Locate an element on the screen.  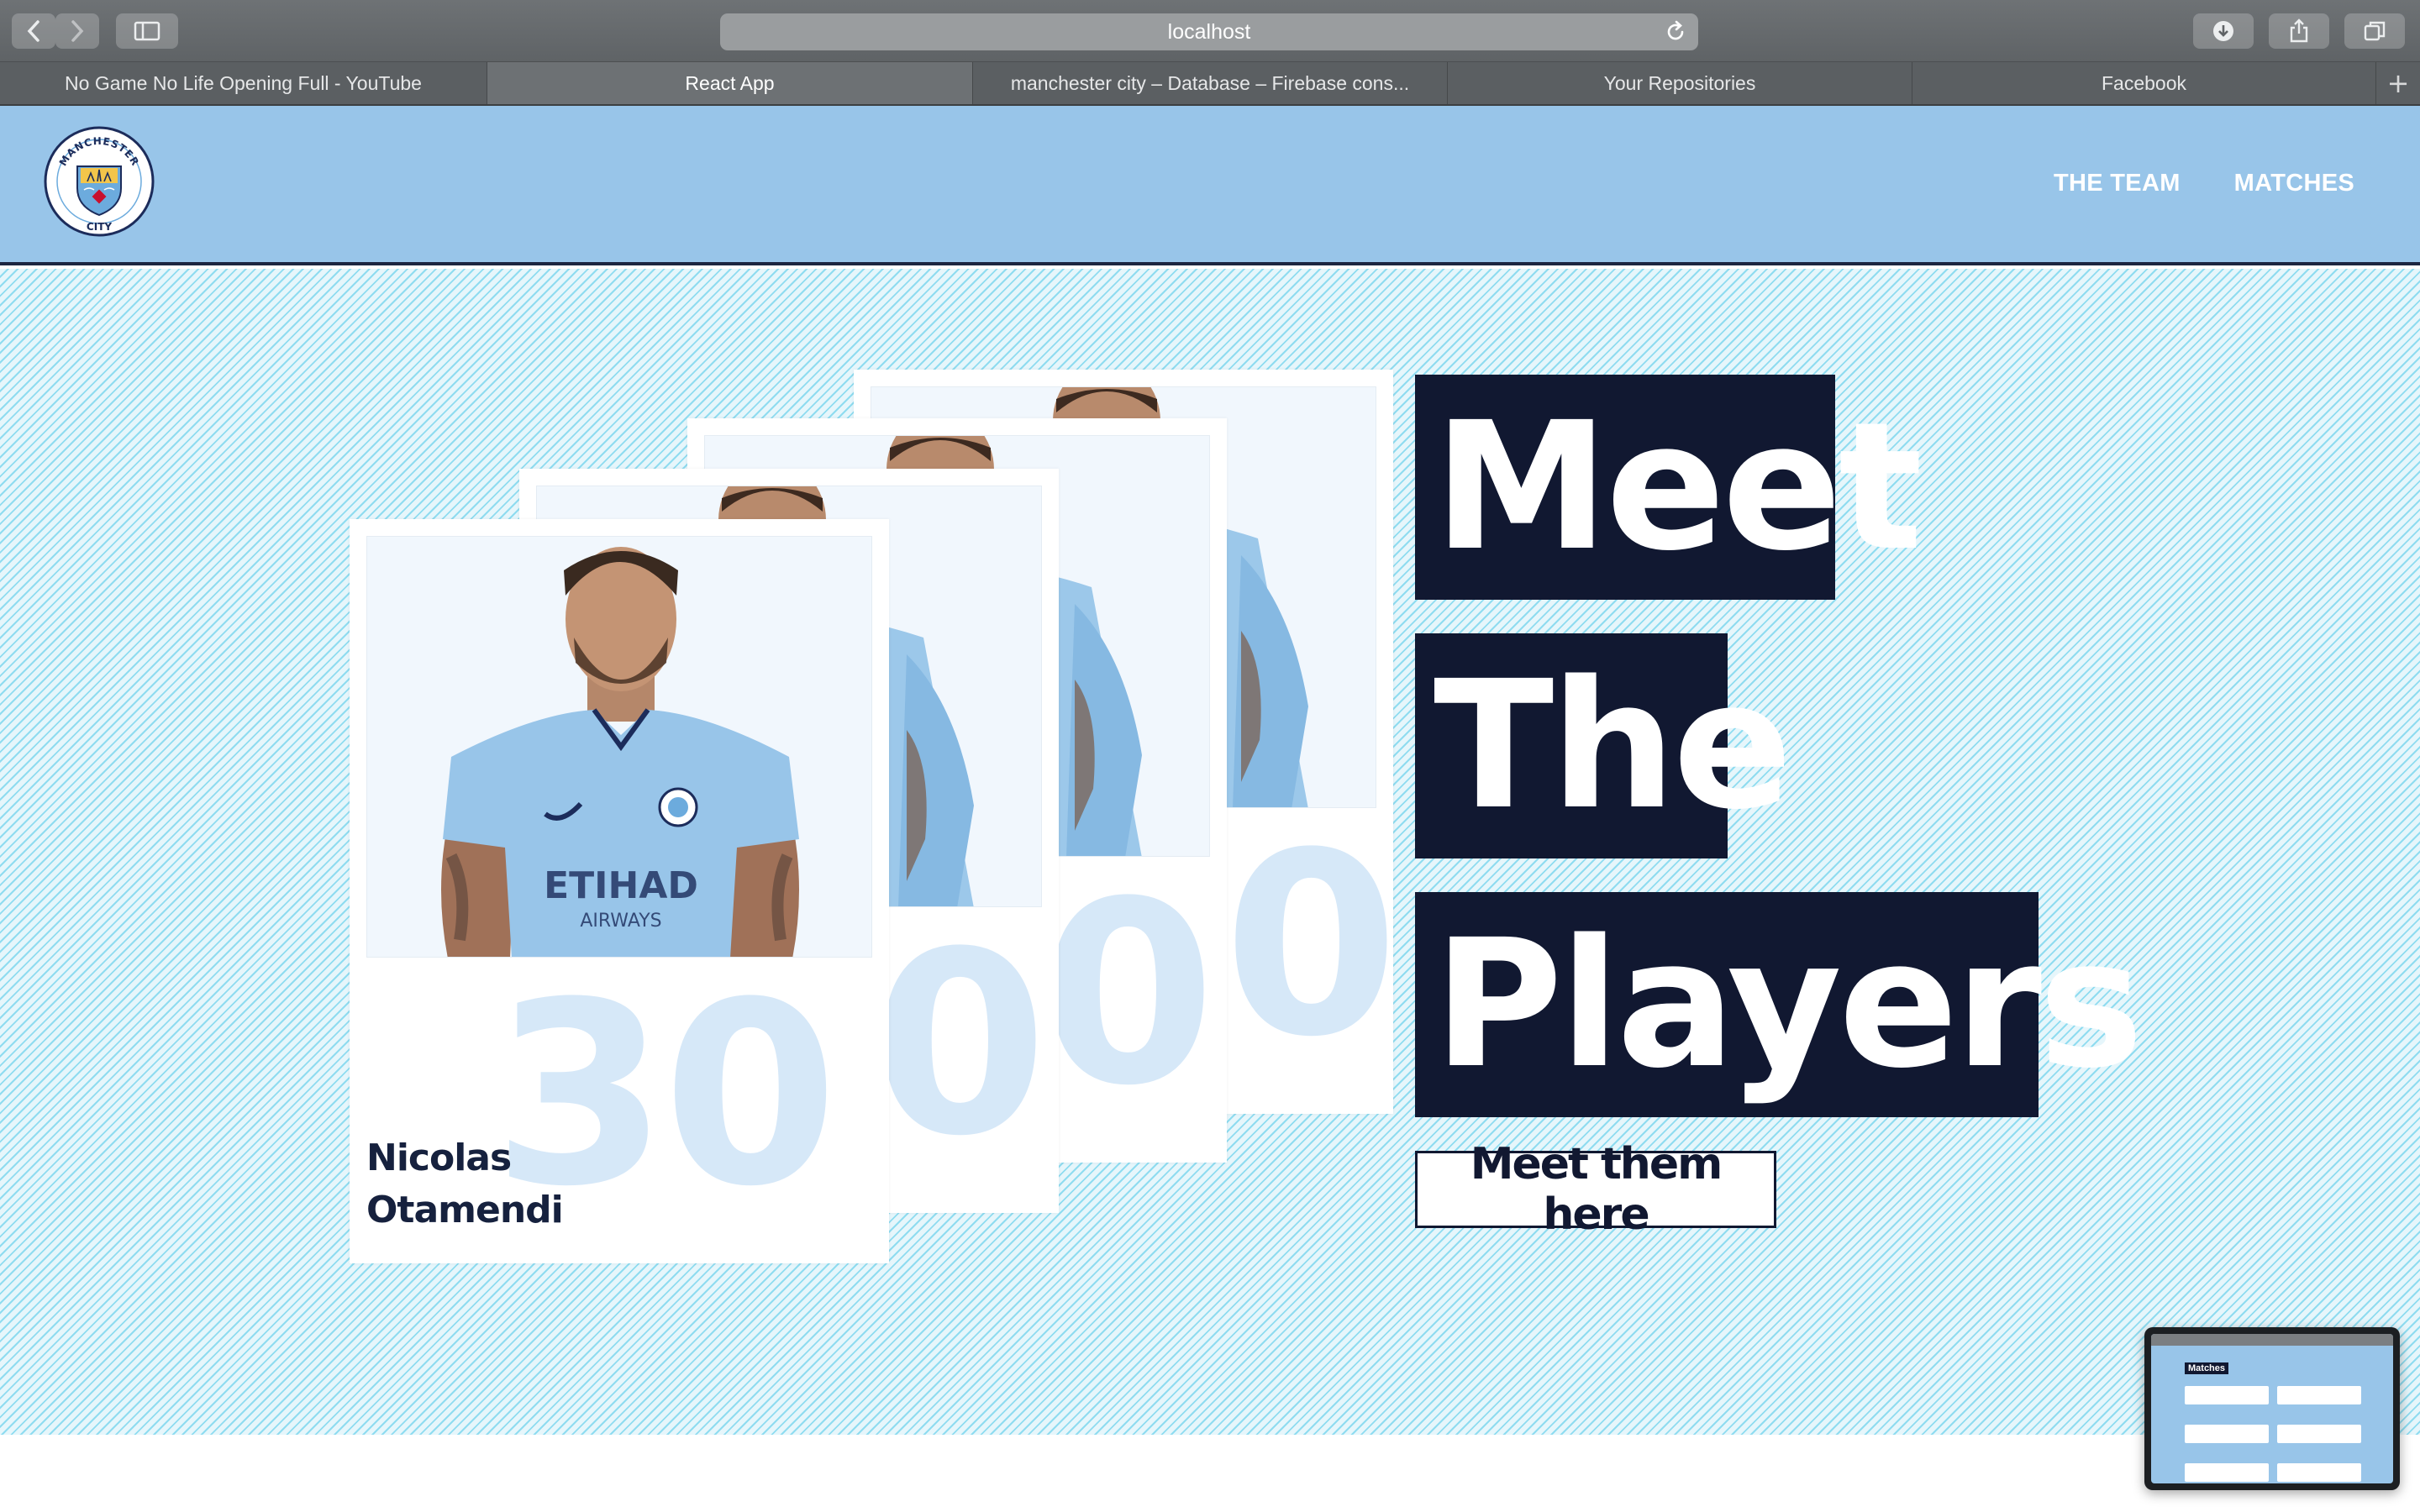
meet-them-button: Meet them here is located at coordinates (1595, 1189).